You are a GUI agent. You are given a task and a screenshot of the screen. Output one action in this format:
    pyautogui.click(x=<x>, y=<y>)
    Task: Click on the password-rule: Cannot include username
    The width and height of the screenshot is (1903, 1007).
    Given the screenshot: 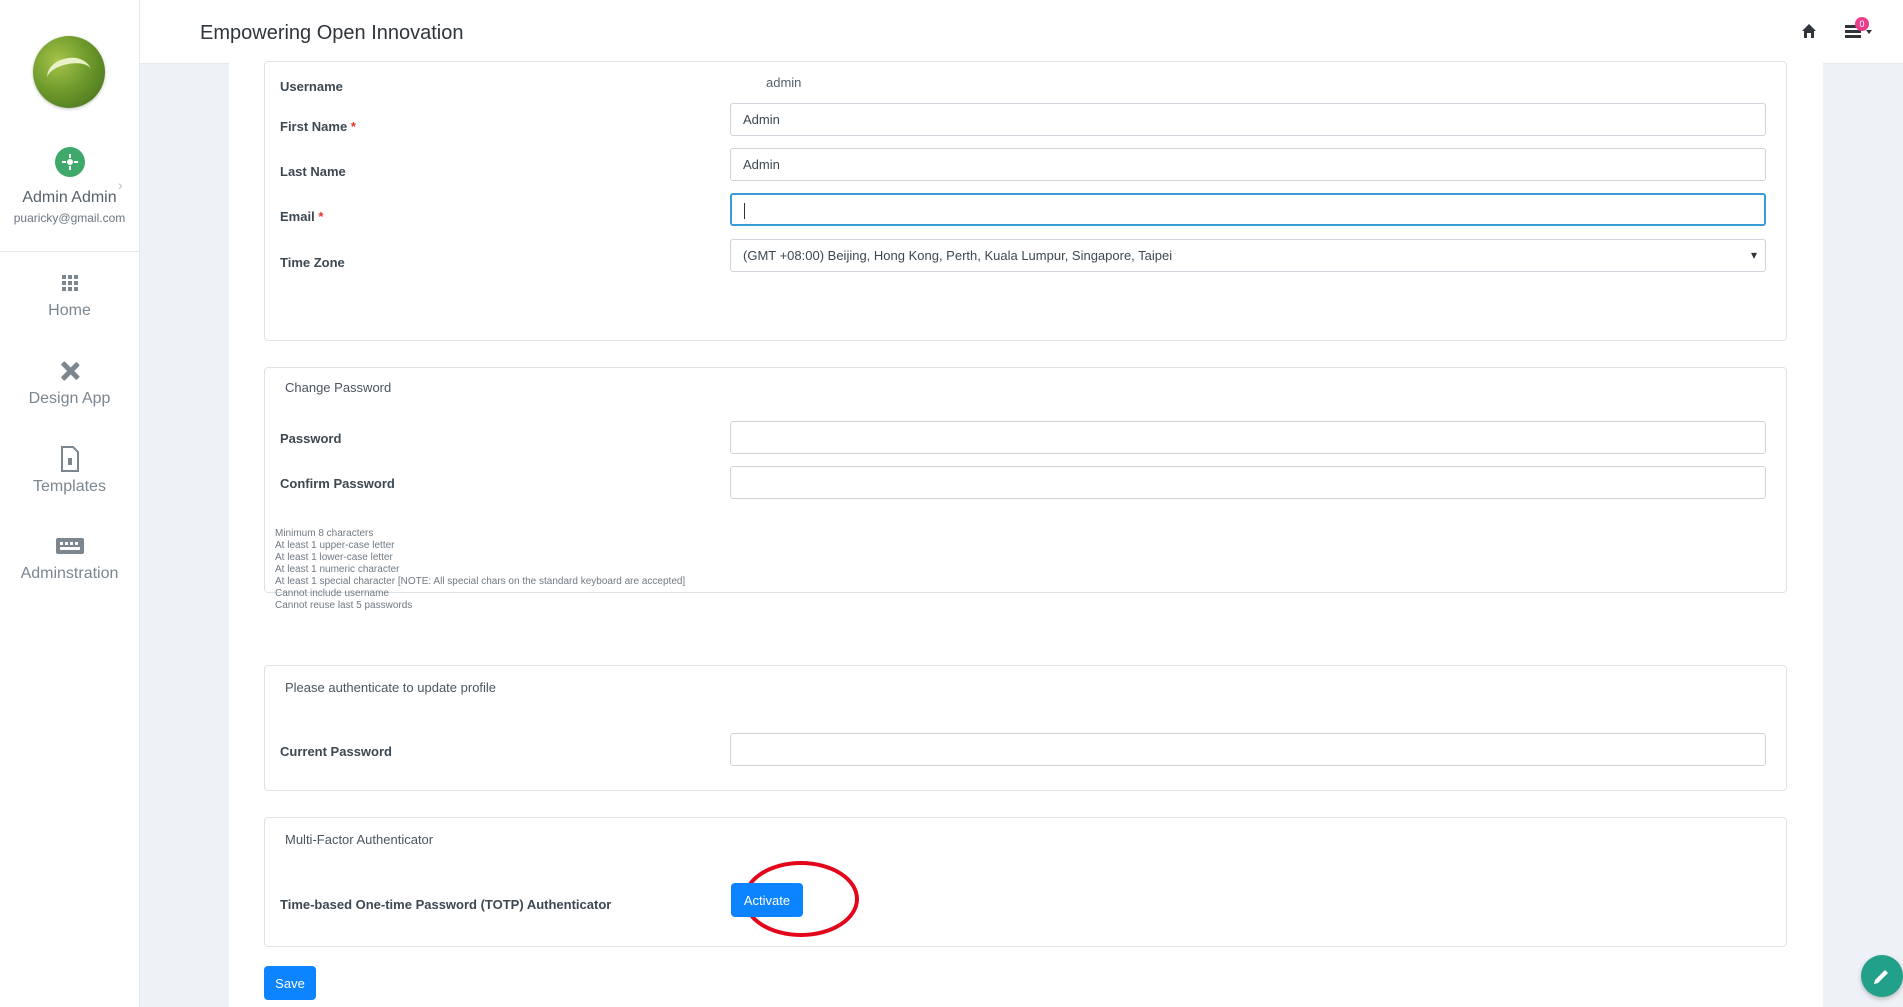 What is the action you would take?
    pyautogui.click(x=332, y=593)
    